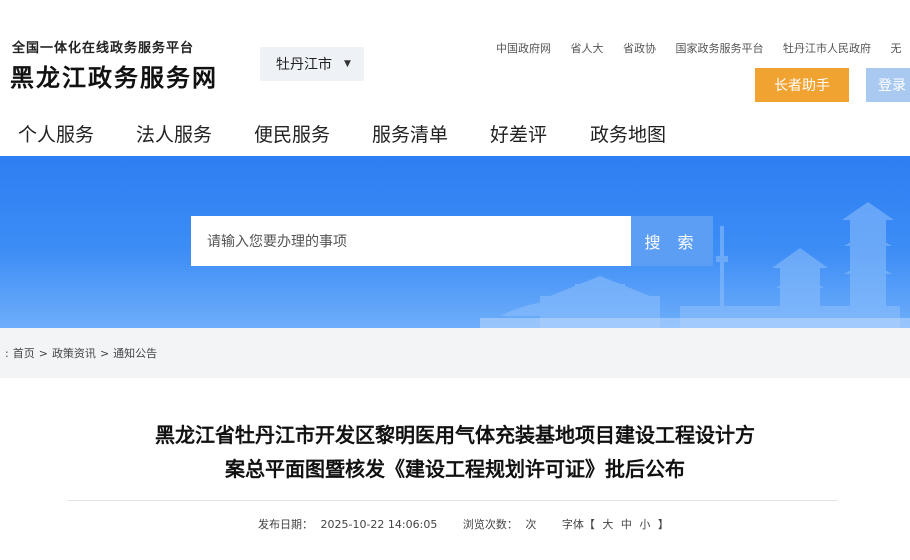 The image size is (910, 560). What do you see at coordinates (7, 353) in the screenshot?
I see `breadcrumb-prefix: :` at bounding box center [7, 353].